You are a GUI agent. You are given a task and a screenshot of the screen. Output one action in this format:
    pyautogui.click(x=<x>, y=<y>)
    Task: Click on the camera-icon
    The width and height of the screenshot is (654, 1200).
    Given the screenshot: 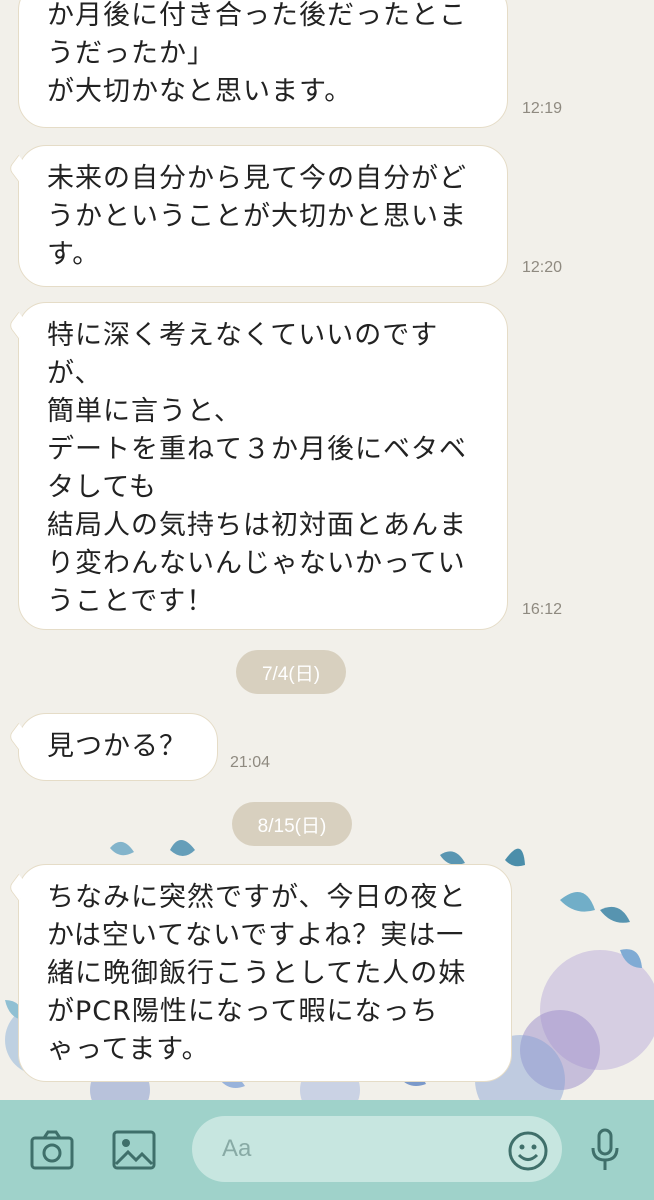 What is the action you would take?
    pyautogui.click(x=52, y=1152)
    